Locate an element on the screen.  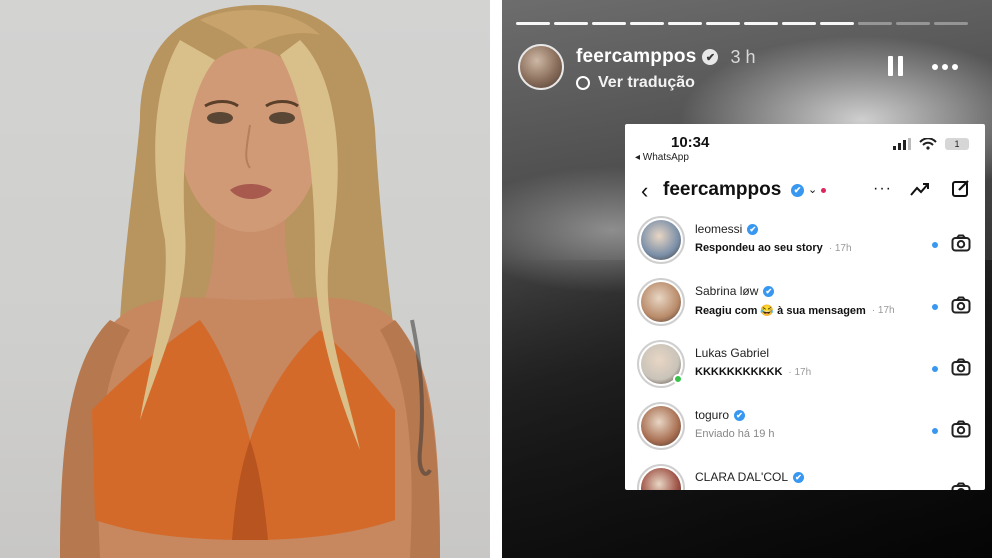
conversation-name-line: Lukas Gabriel is located at coordinates (732, 353).